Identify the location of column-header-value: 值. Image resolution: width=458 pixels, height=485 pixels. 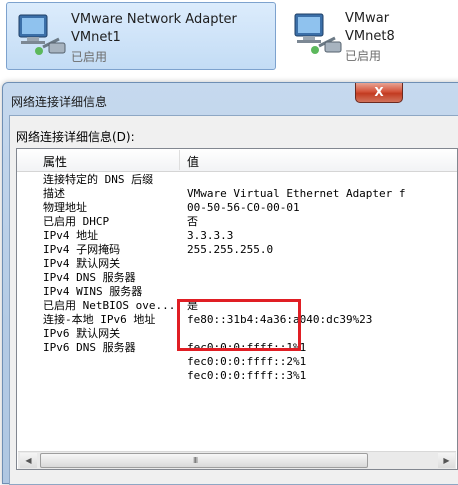
(193, 161).